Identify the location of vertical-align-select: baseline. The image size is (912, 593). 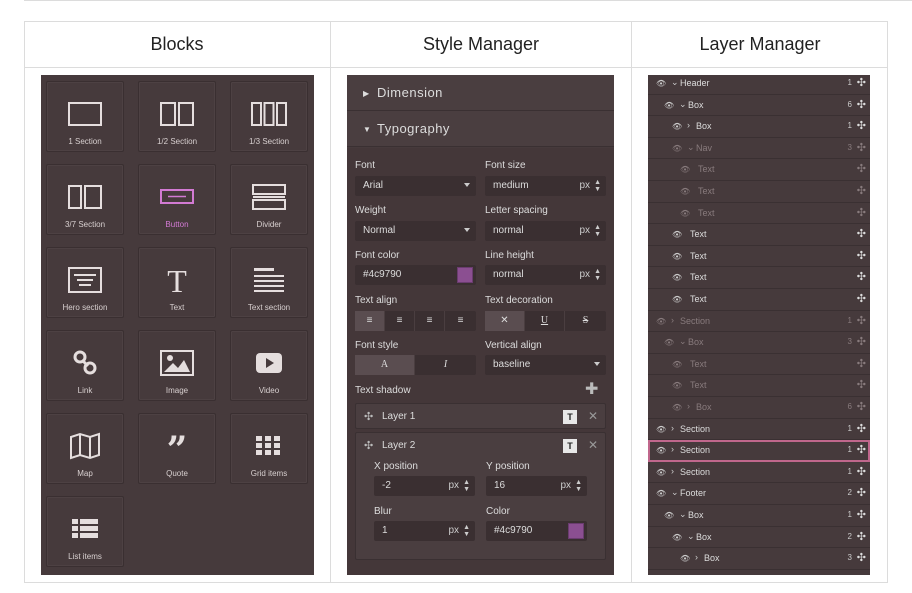
(545, 365).